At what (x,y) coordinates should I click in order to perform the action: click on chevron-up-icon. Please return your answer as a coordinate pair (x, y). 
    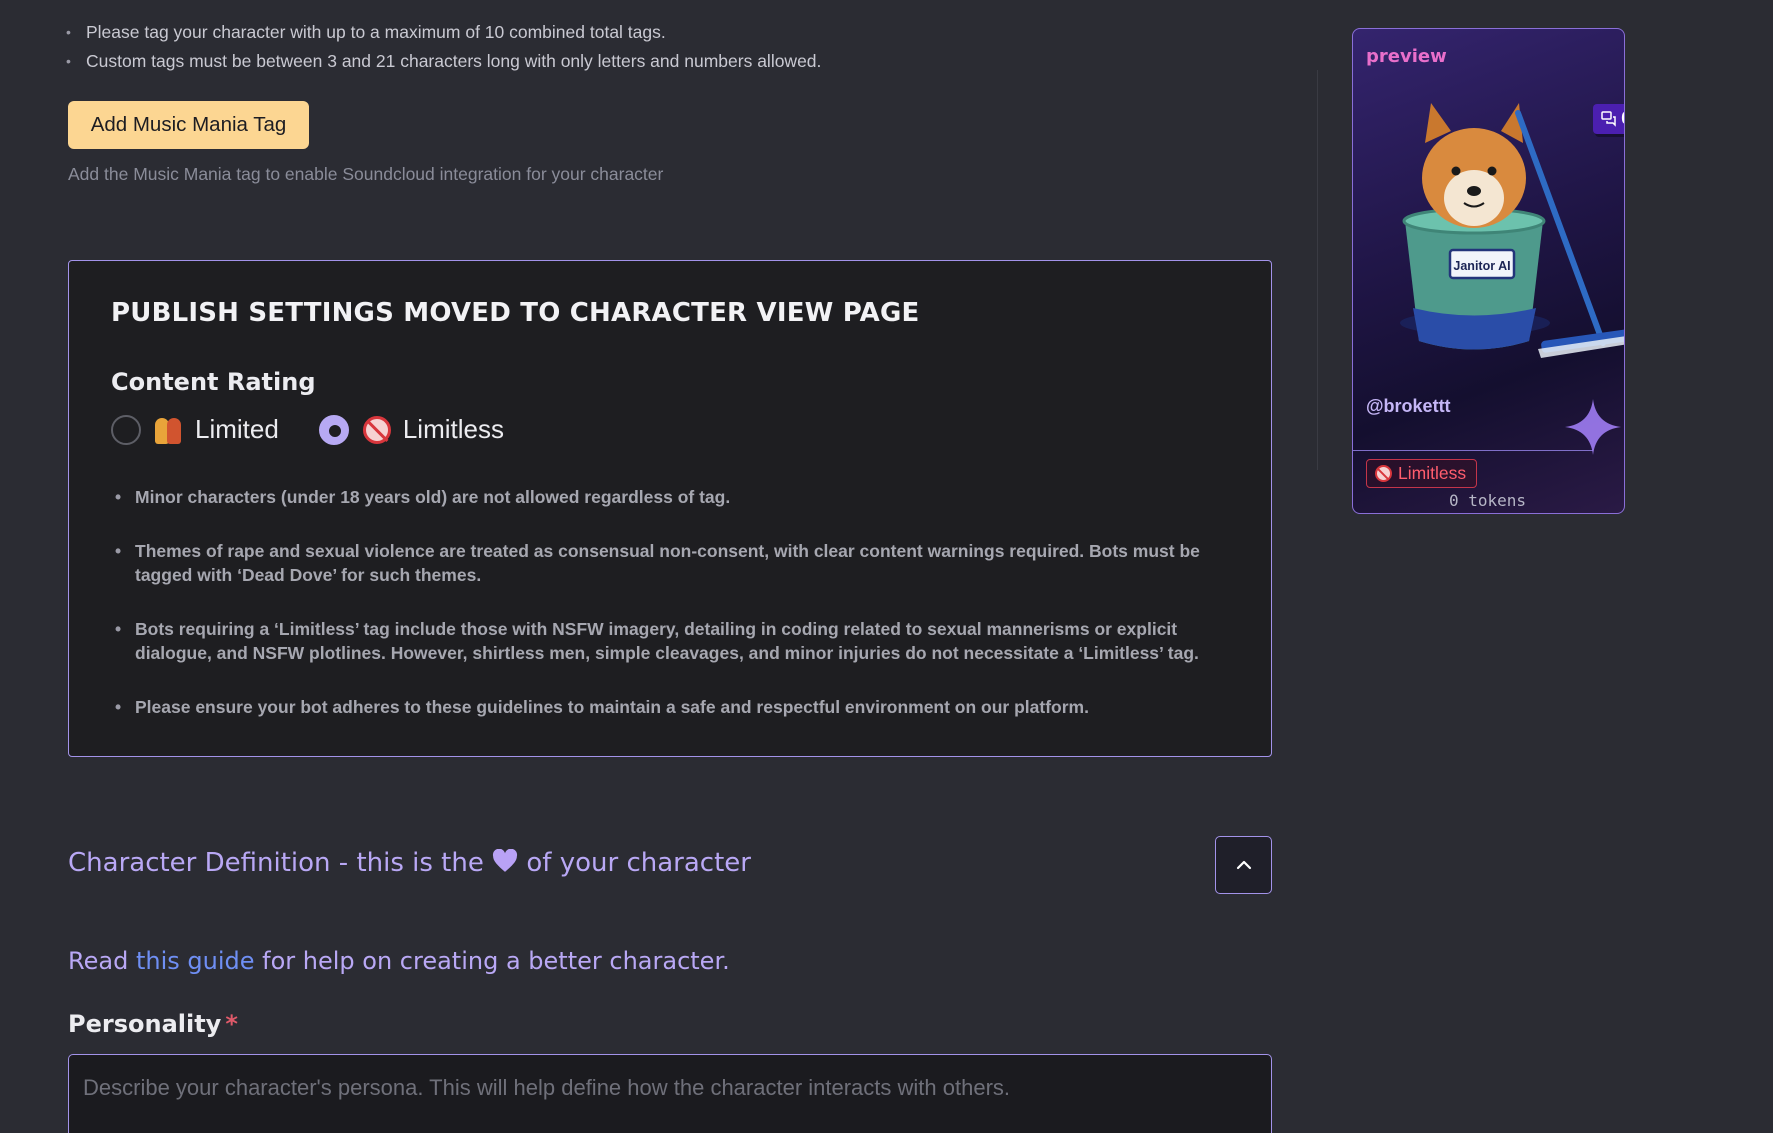
    Looking at the image, I should click on (1243, 865).